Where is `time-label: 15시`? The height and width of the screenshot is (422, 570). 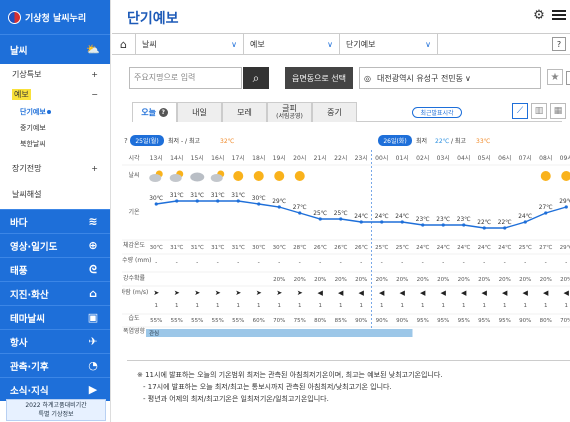 time-label: 15시 is located at coordinates (197, 158).